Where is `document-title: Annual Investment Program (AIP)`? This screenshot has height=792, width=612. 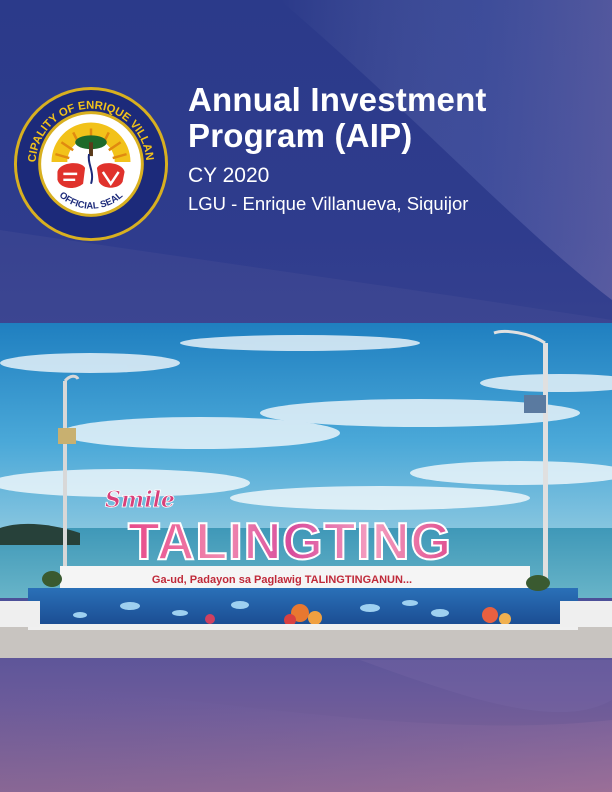
document-title: Annual Investment Program (AIP) is located at coordinates (337, 117).